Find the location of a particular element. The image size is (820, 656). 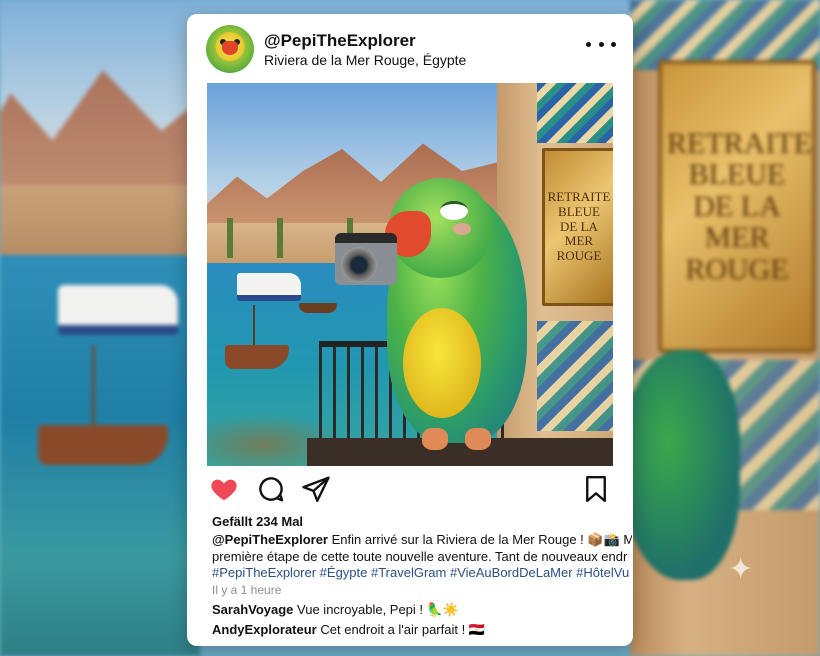

photo-plaque: RETRAITE BLEUE DE LA MER ROUGE is located at coordinates (577, 227).